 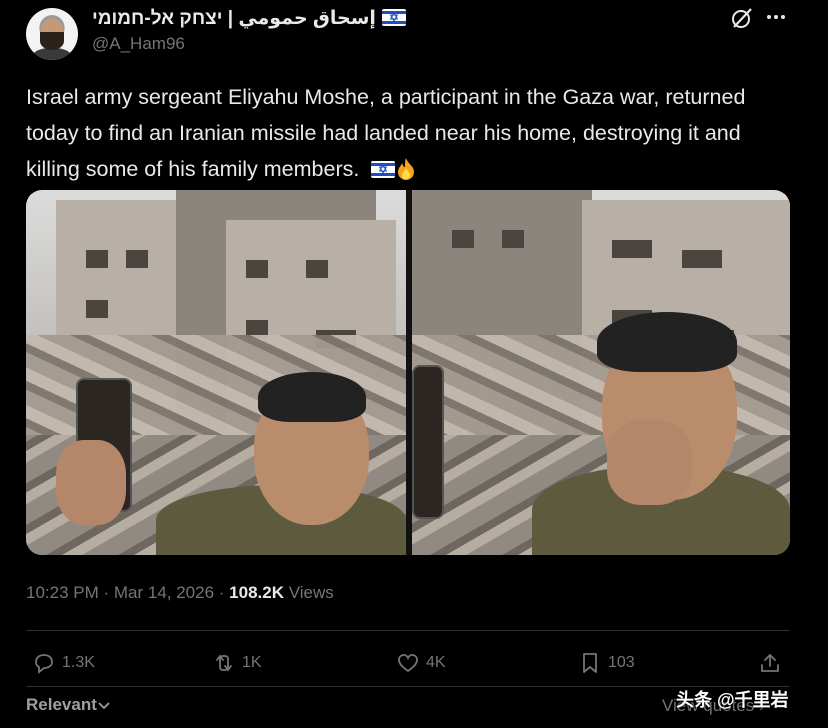 What do you see at coordinates (742, 18) in the screenshot?
I see `grok-icon` at bounding box center [742, 18].